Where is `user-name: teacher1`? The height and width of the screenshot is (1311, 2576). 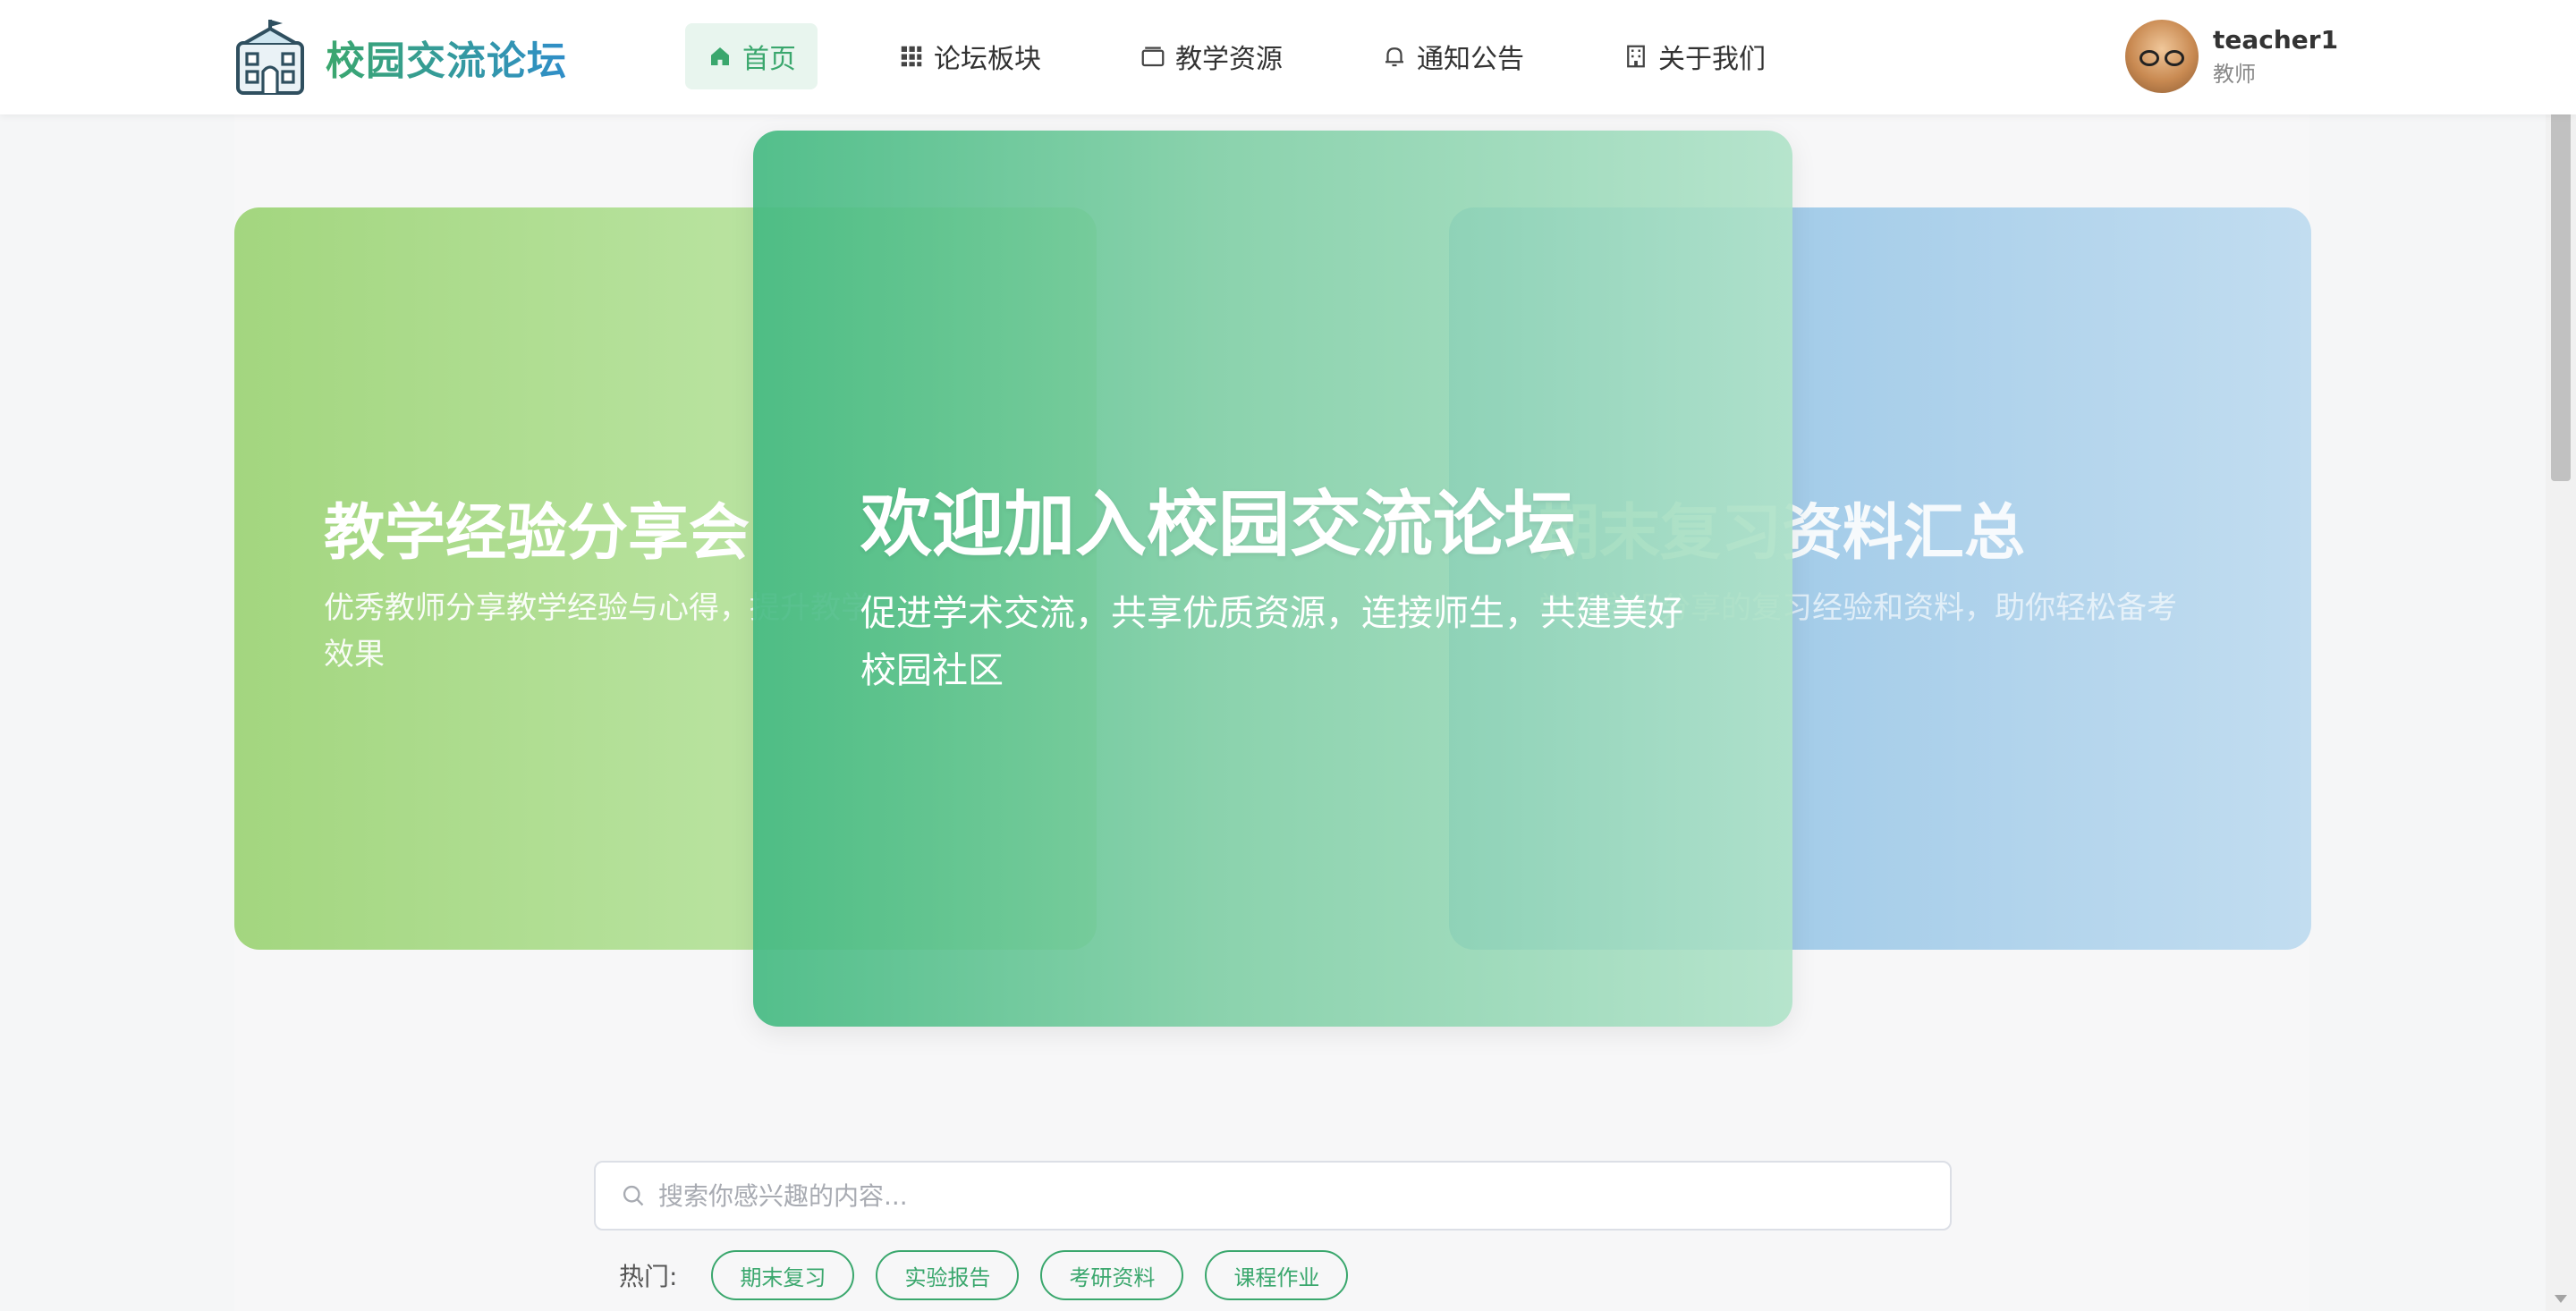
user-name: teacher1 is located at coordinates (2276, 40).